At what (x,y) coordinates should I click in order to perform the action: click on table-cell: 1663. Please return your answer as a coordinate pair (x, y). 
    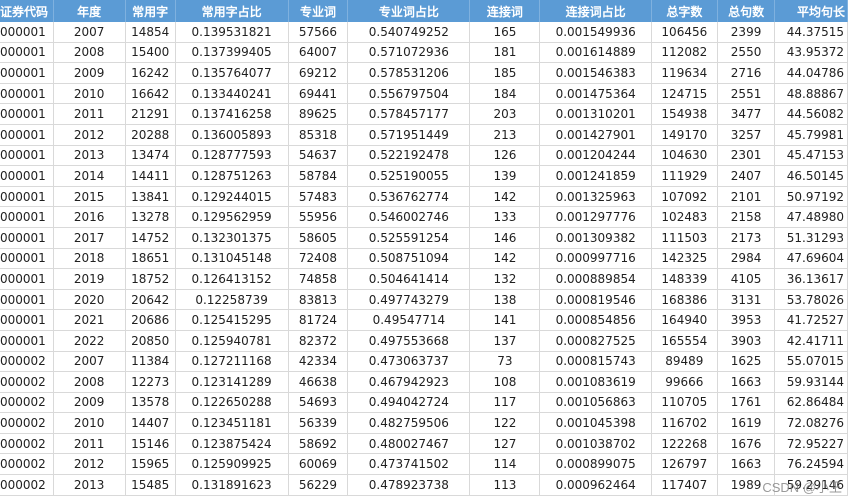
    Looking at the image, I should click on (746, 464).